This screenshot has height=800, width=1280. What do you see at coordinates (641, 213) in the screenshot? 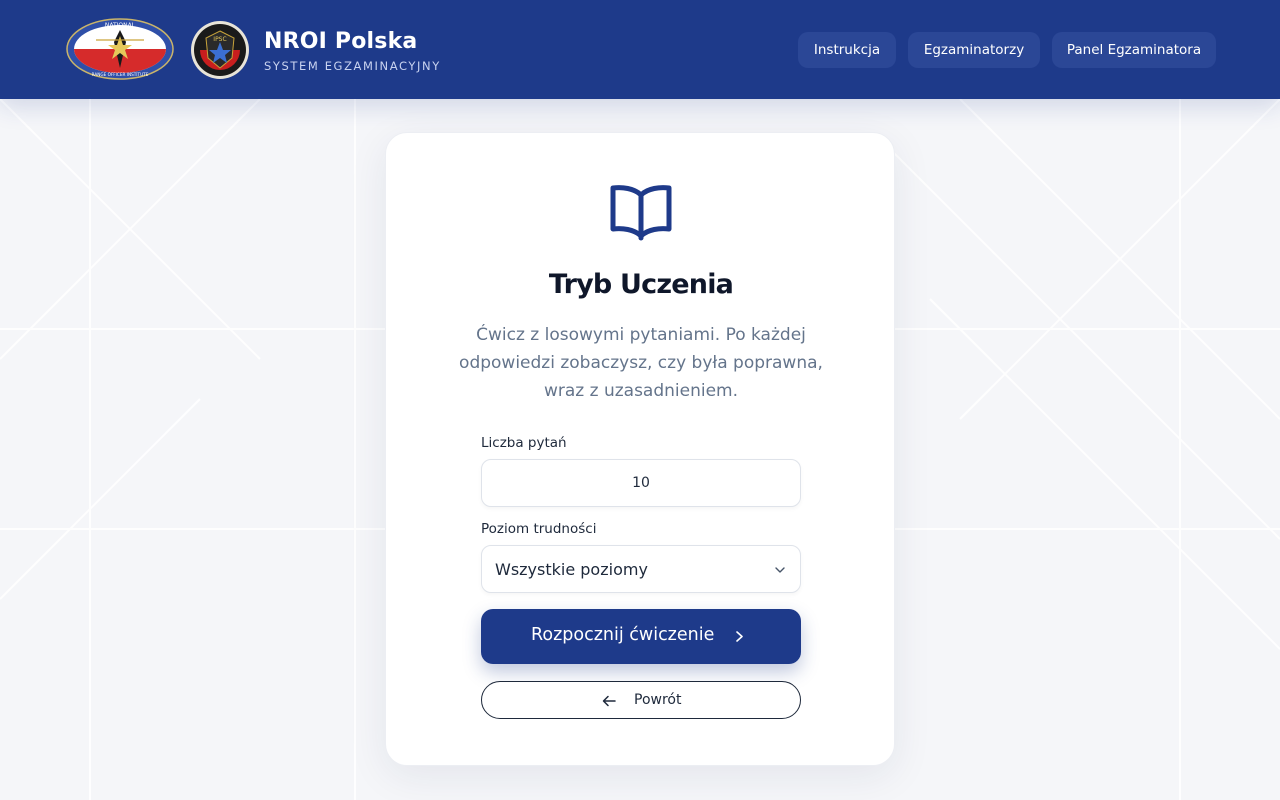
I see `book-open-icon` at bounding box center [641, 213].